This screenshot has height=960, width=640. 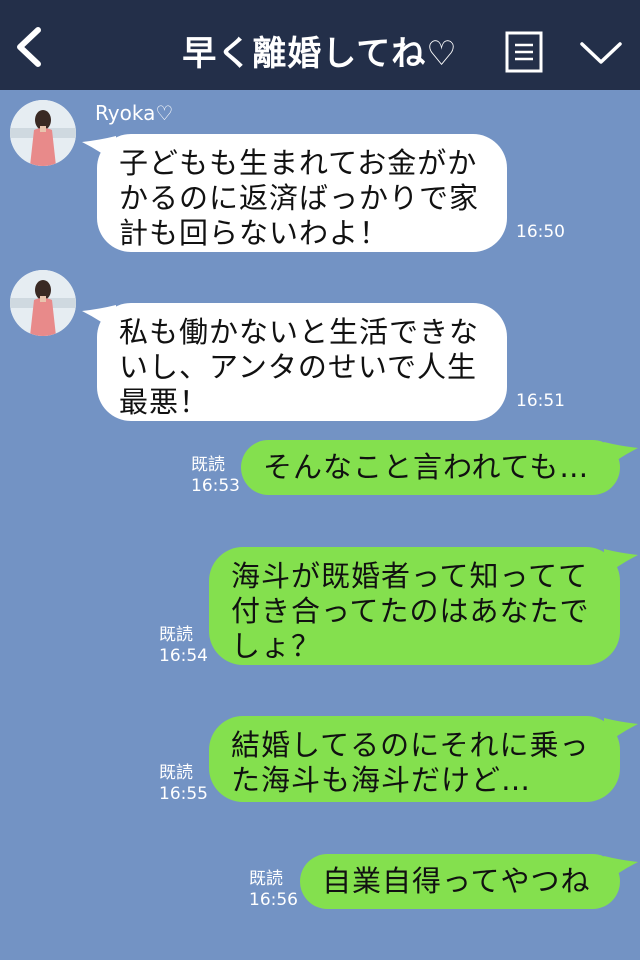 I want to click on message-bubble-incoming: 私も働かないと生活できないし、アンタのせいで人生最悪！, so click(x=302, y=362).